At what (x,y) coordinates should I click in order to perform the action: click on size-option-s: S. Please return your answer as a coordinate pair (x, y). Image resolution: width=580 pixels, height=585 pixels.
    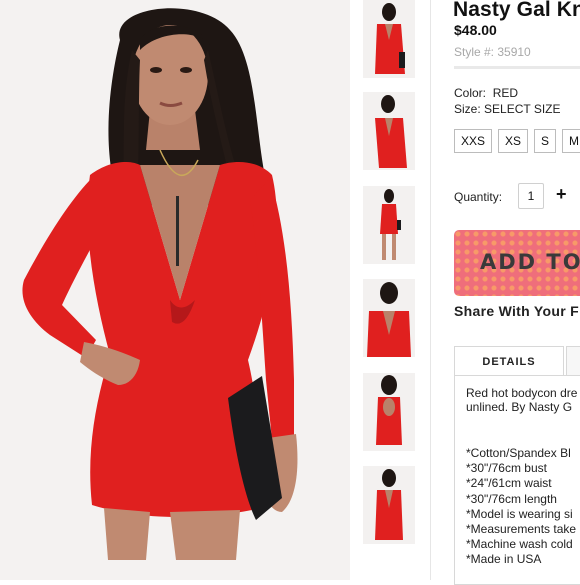
    Looking at the image, I should click on (545, 141).